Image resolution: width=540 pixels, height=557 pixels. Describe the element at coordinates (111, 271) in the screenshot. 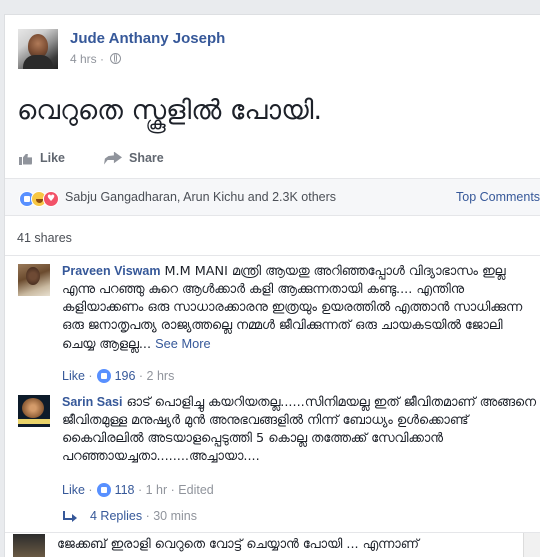

I see `comment-author: Praveen Viswam` at that location.